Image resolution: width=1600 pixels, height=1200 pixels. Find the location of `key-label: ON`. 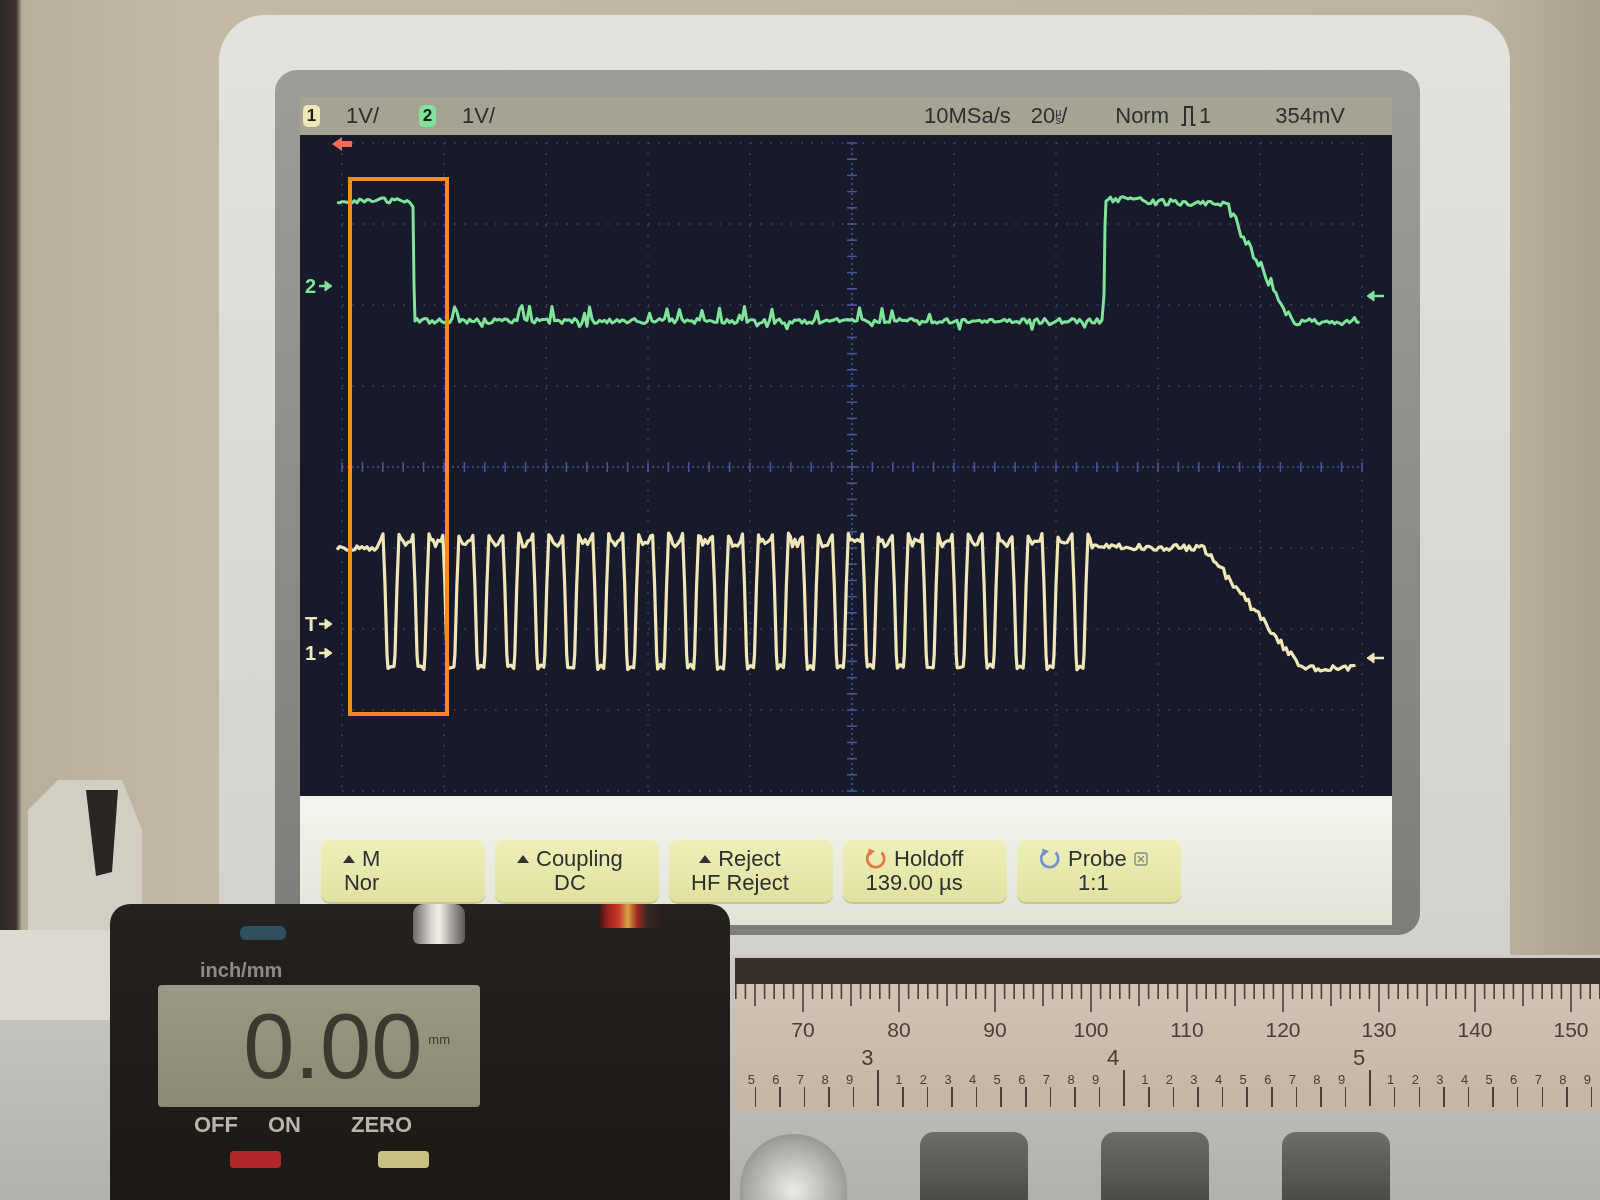

key-label: ON is located at coordinates (284, 1125).